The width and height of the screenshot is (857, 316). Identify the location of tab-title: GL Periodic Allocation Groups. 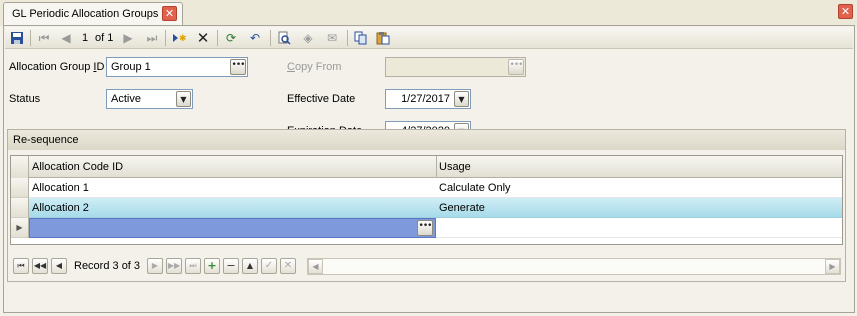
(85, 14).